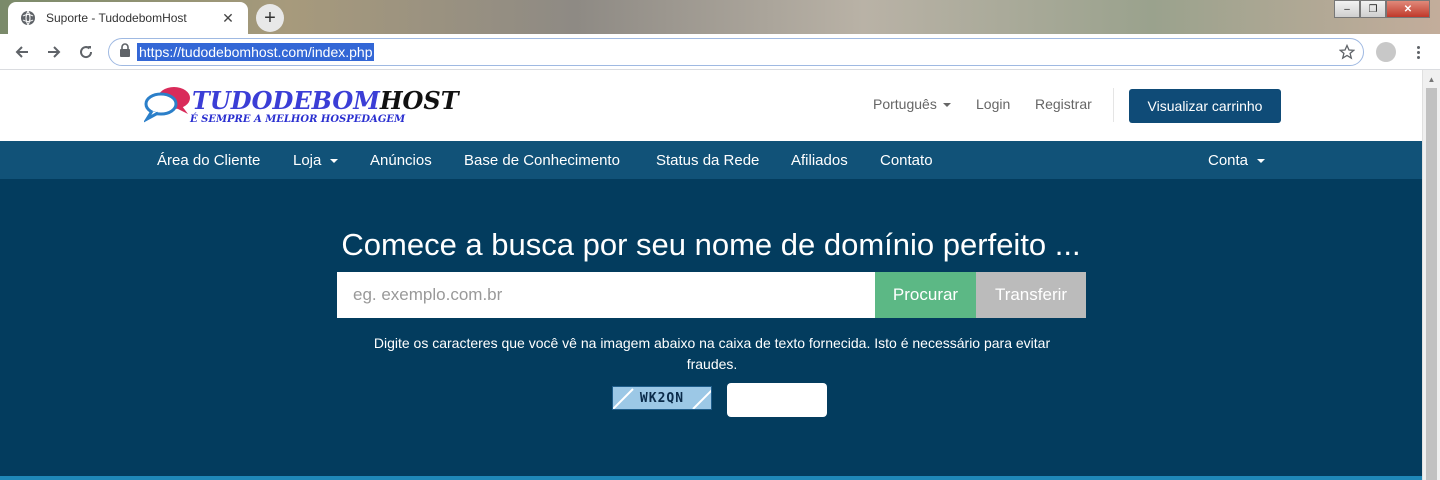 The height and width of the screenshot is (480, 1440). Describe the element at coordinates (925, 295) in the screenshot. I see `search-button: Procurar` at that location.